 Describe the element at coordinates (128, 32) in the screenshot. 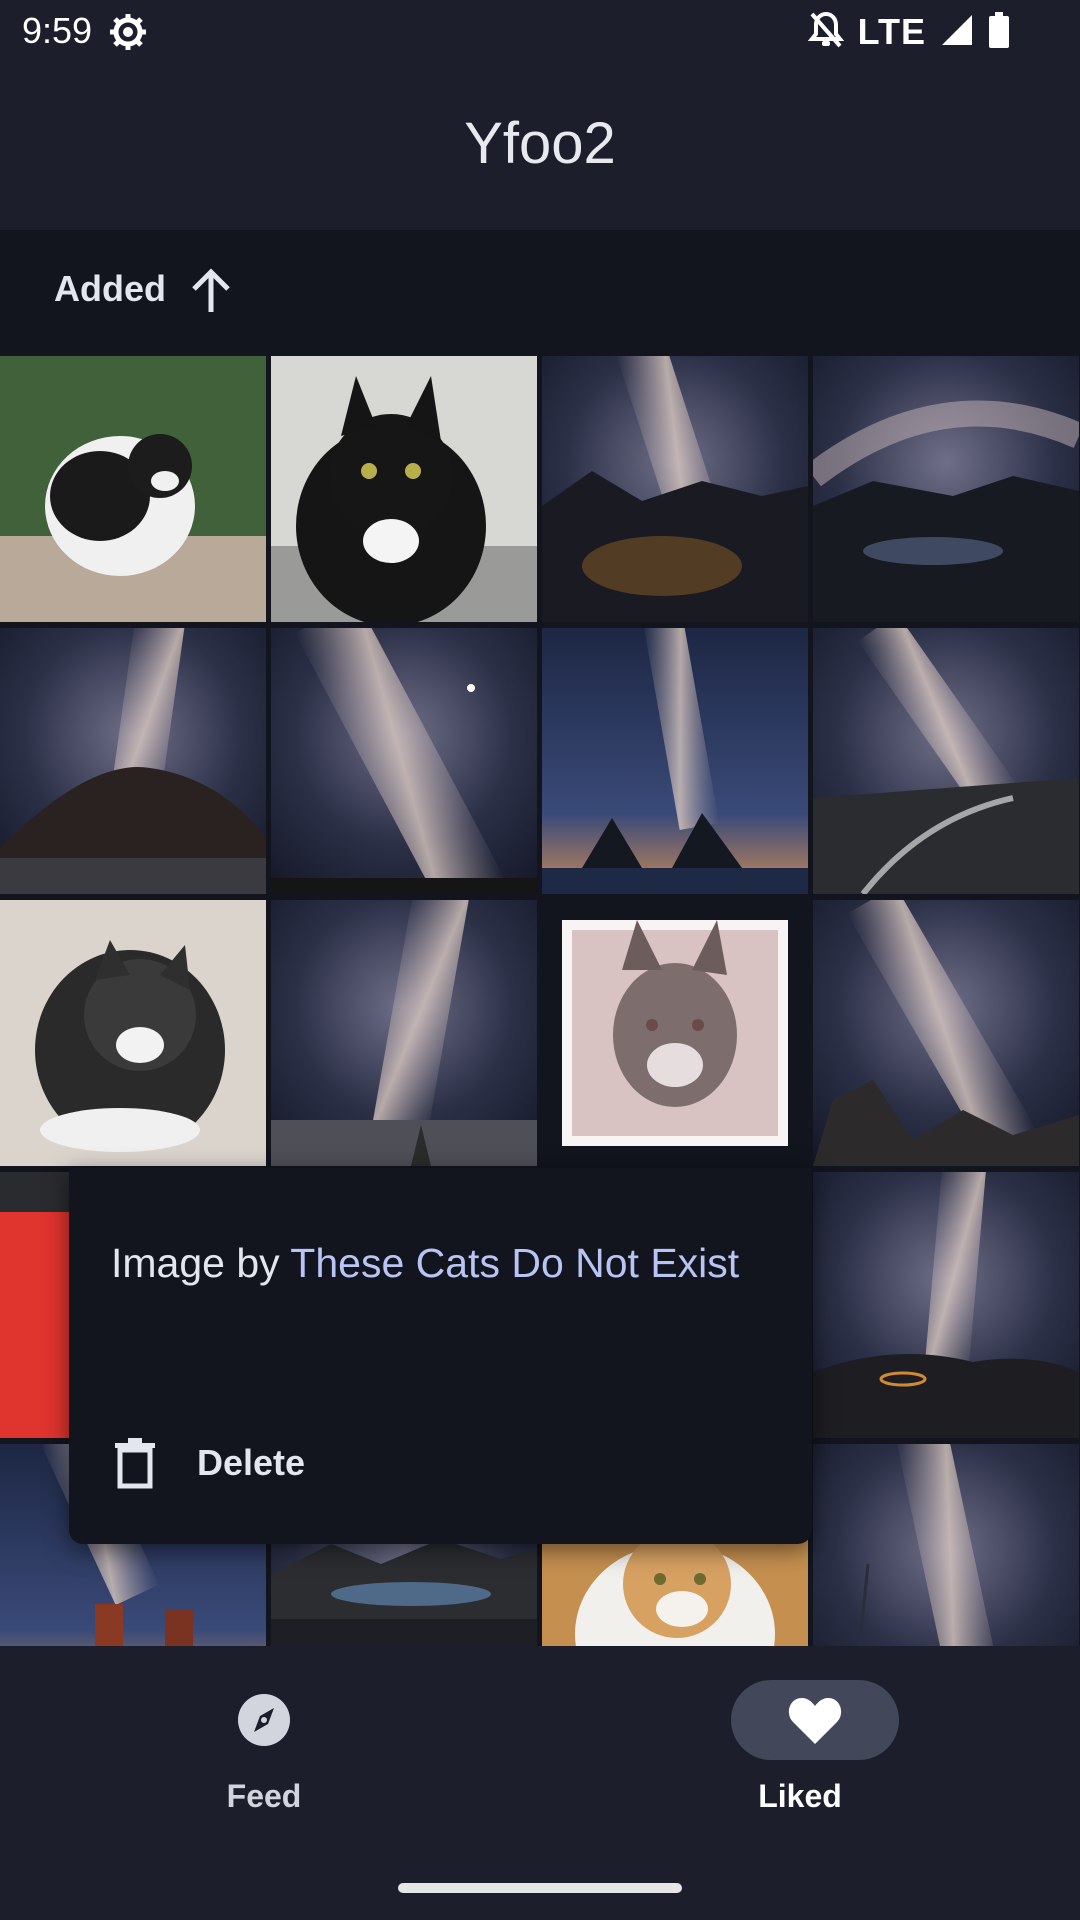

I see `settings-icon` at that location.